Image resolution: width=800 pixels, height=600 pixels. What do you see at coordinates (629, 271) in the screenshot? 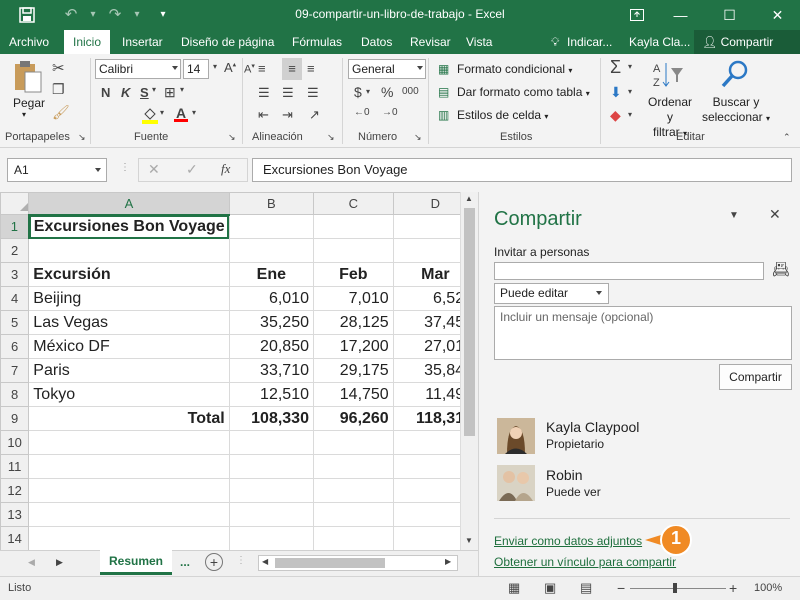
I see `invite-input` at bounding box center [629, 271].